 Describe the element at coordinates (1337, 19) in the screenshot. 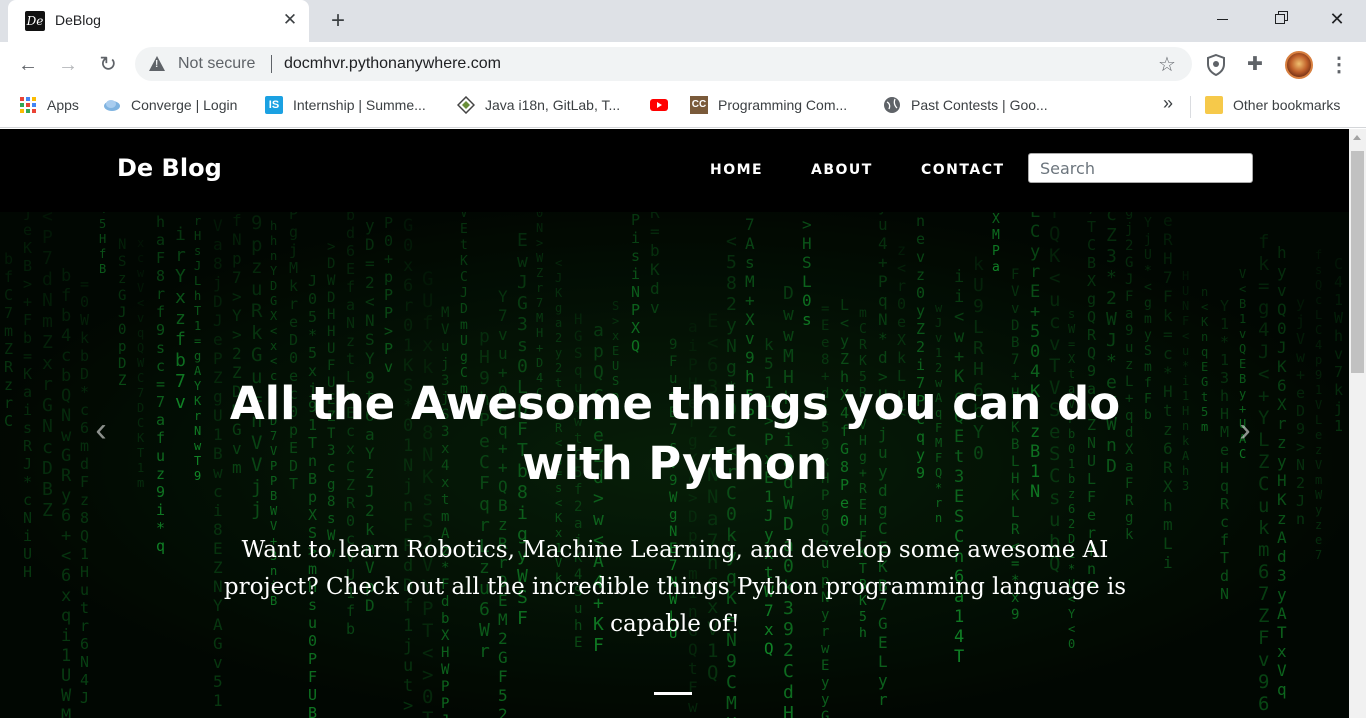

I see `window-close-button: ✕` at that location.